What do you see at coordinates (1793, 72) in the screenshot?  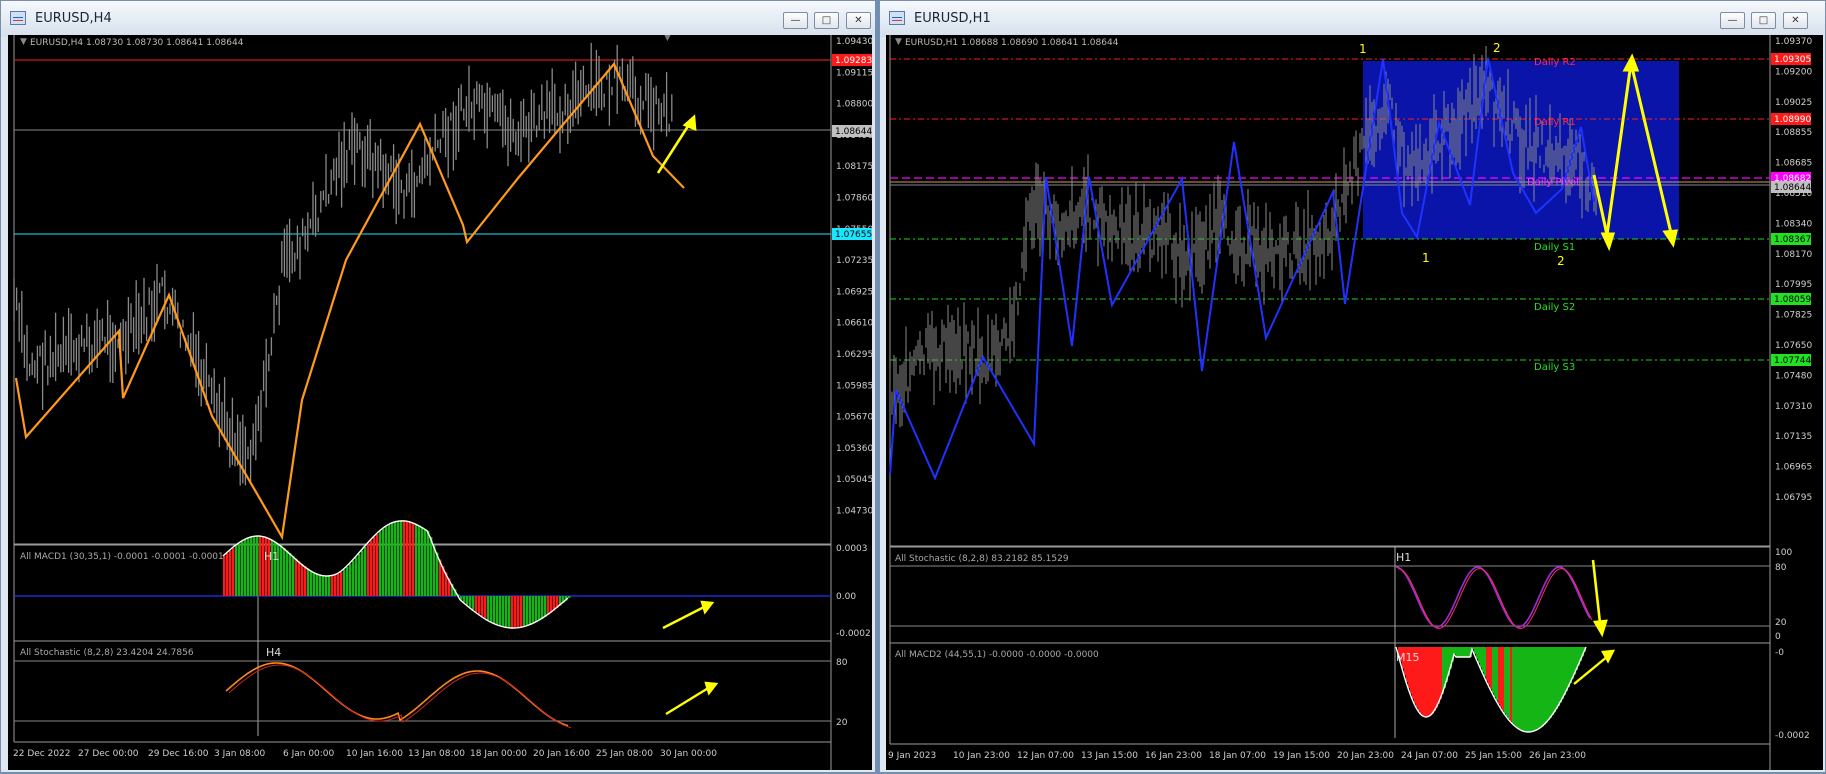 I see `price-tick: 1.09200` at bounding box center [1793, 72].